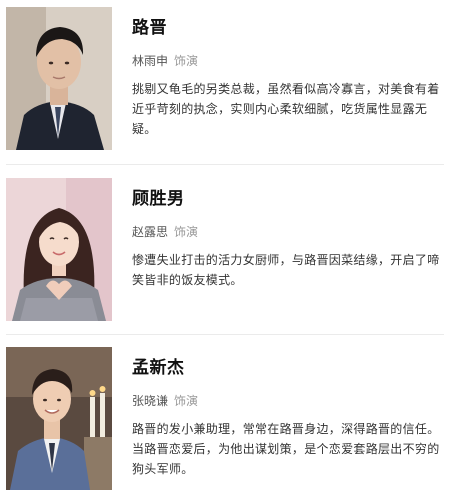 Image resolution: width=450 pixels, height=500 pixels. I want to click on role-name: 顾胜男, so click(158, 199).